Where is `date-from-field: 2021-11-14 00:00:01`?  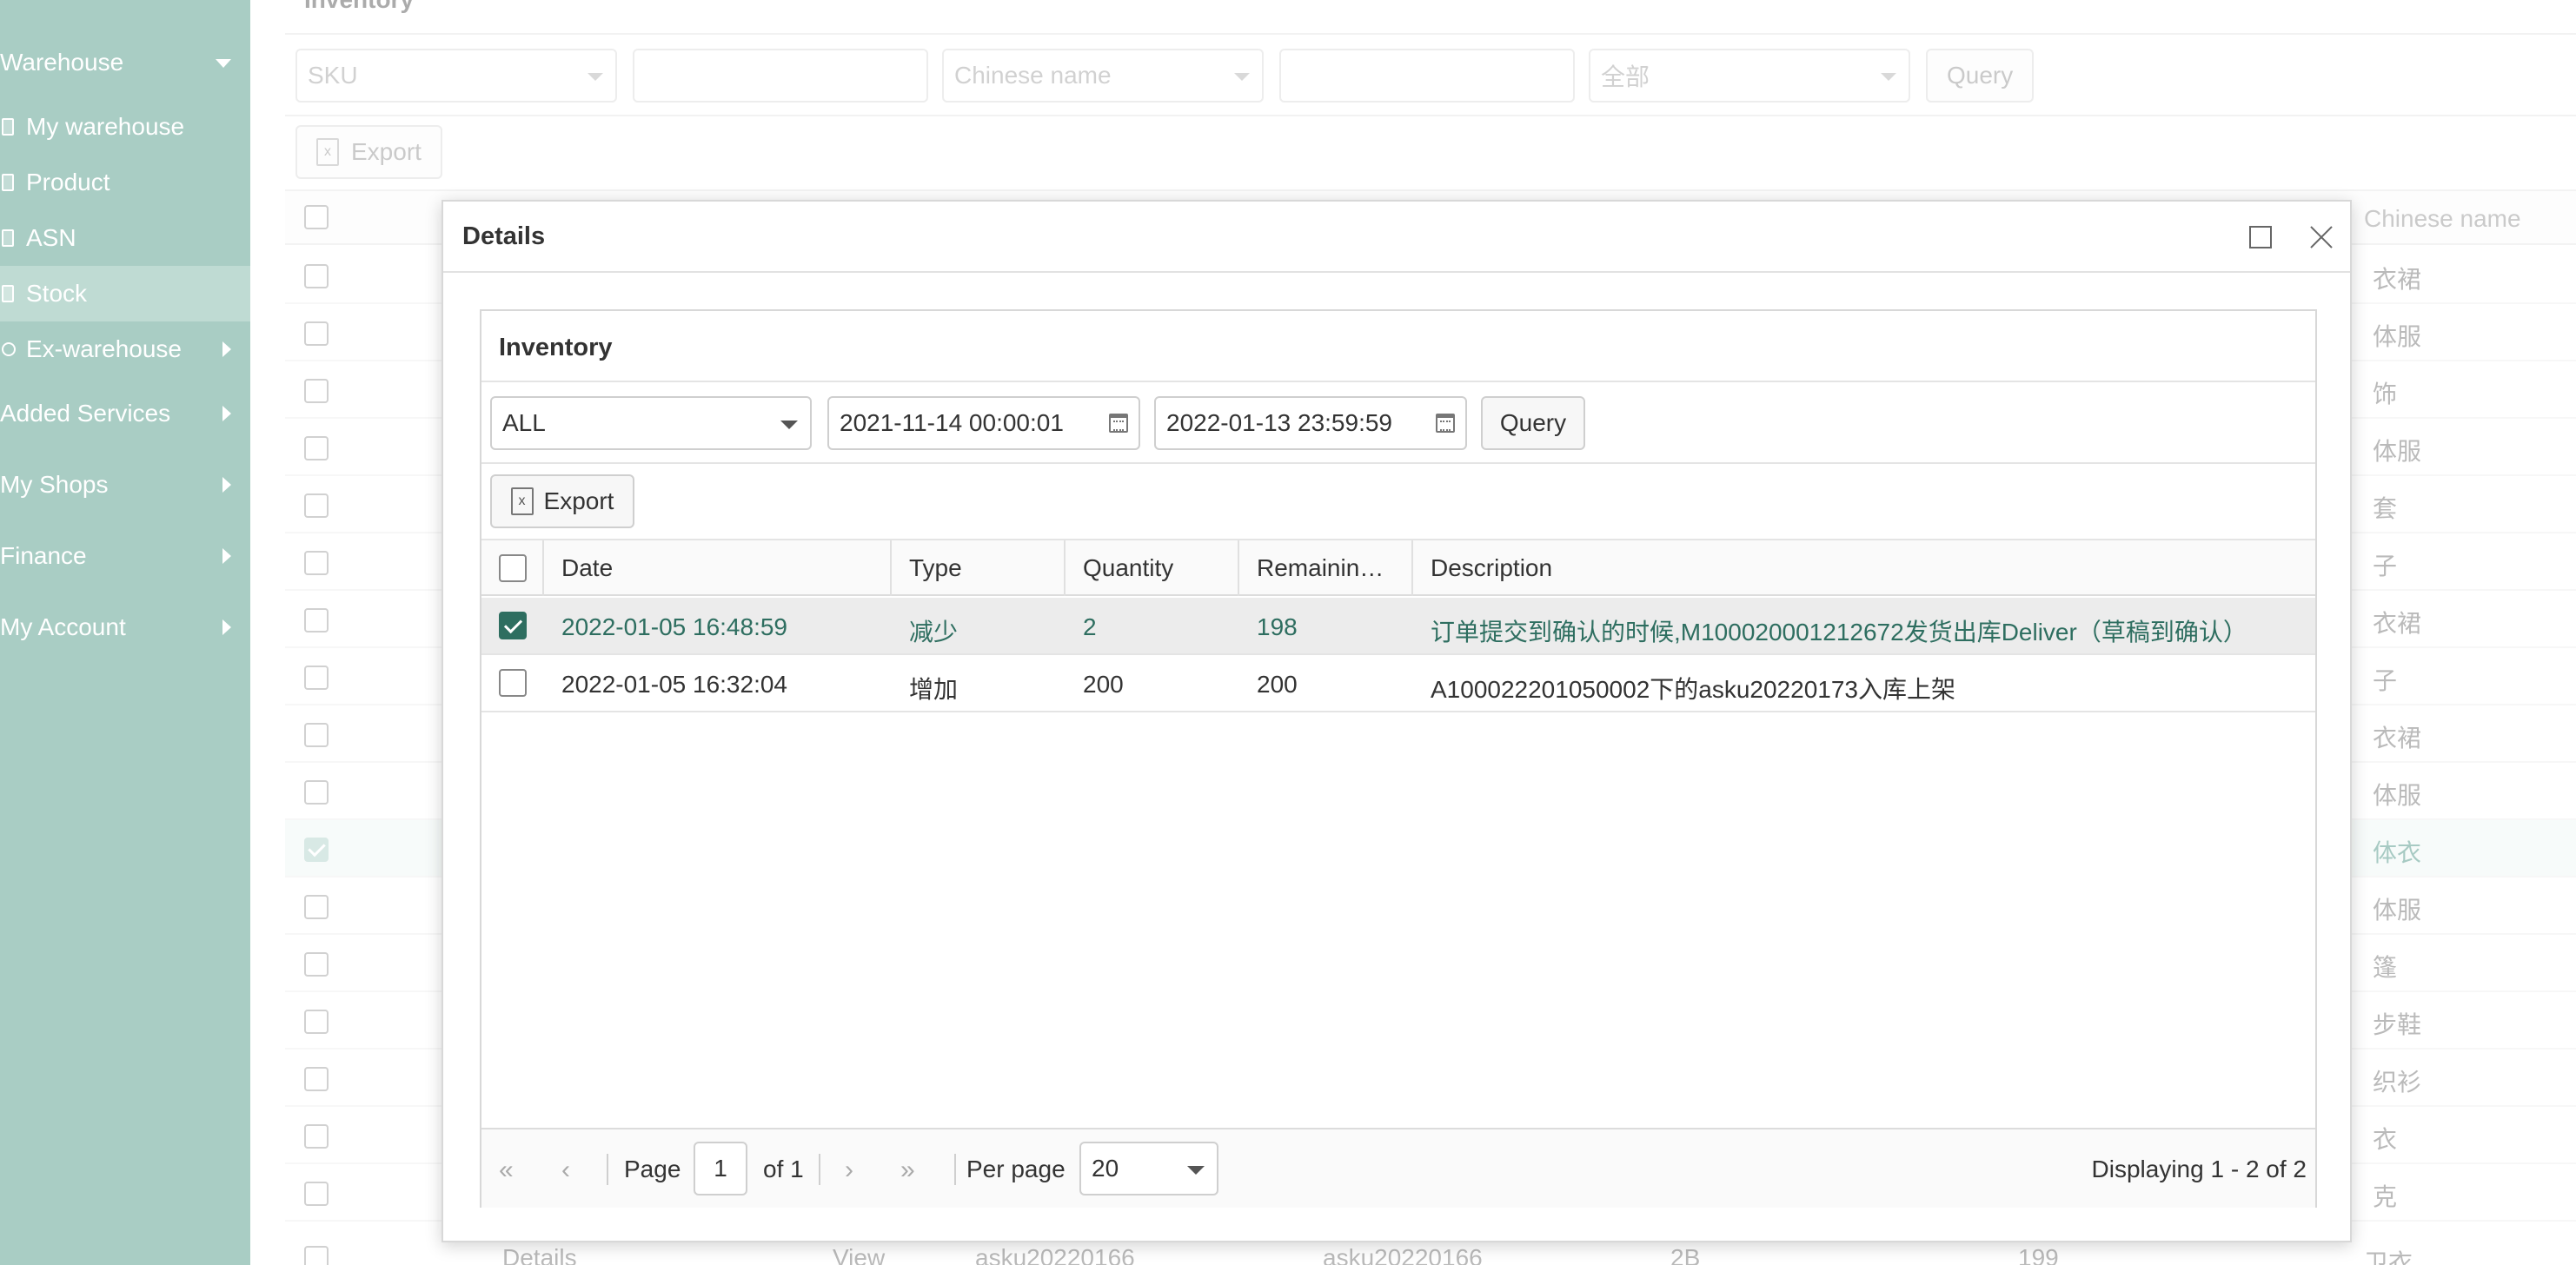
date-from-field: 2021-11-14 00:00:01 is located at coordinates (984, 423).